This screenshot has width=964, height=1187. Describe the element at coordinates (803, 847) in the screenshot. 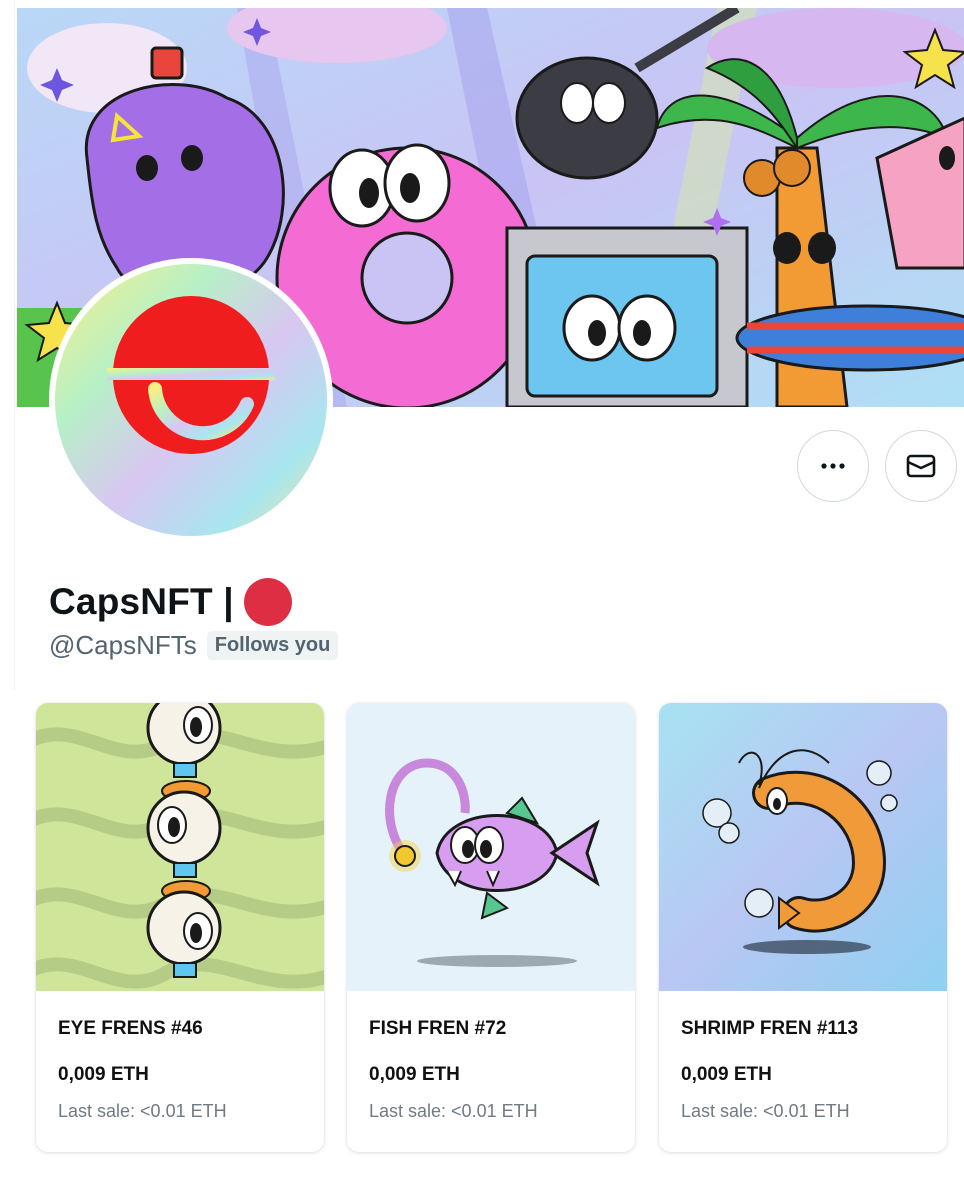

I see `nft-image-shrimp-fren` at that location.